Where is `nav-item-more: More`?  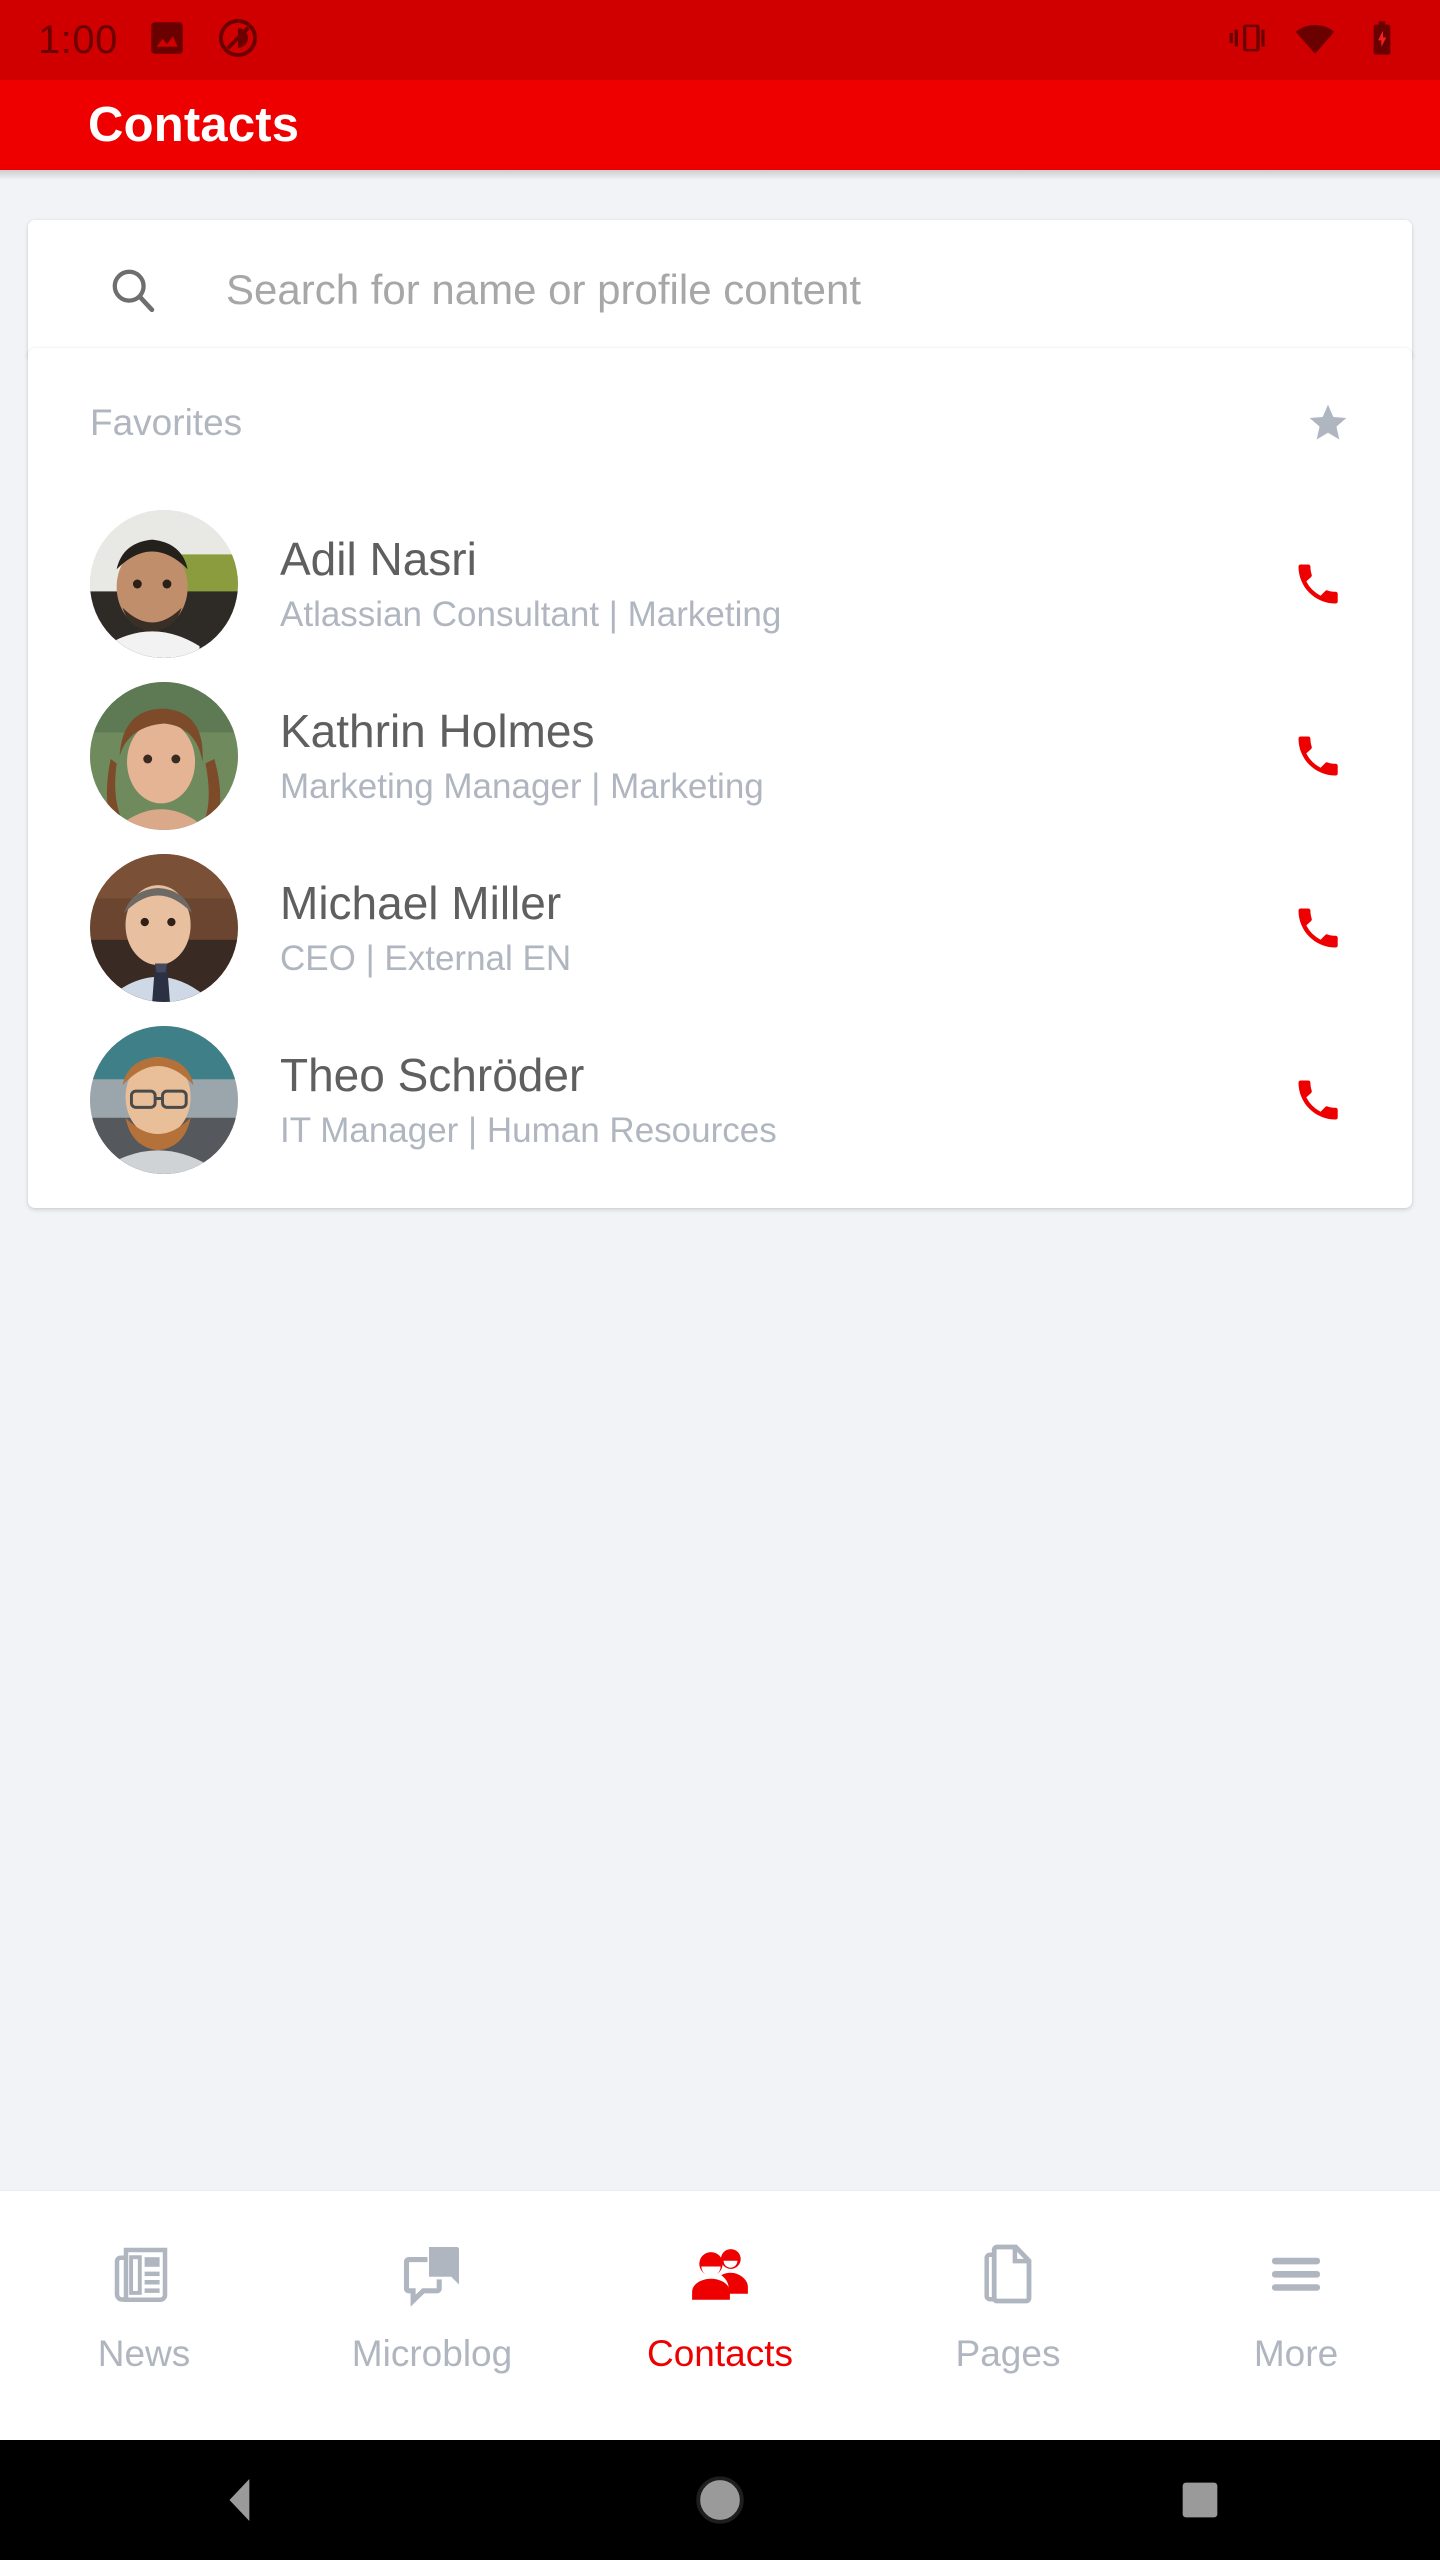 nav-item-more: More is located at coordinates (1296, 2315).